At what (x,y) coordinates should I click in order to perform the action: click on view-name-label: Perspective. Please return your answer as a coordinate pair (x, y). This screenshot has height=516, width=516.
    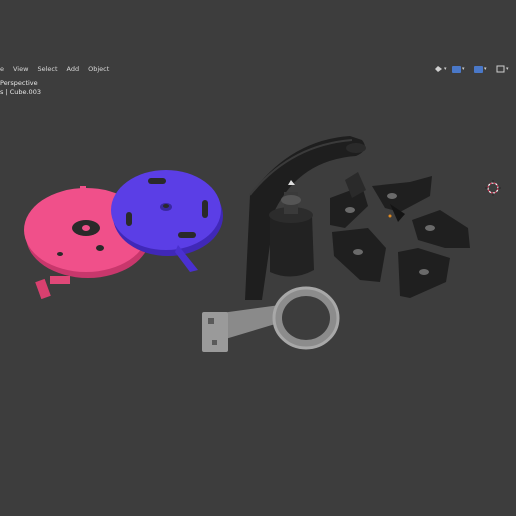
    Looking at the image, I should click on (19, 83).